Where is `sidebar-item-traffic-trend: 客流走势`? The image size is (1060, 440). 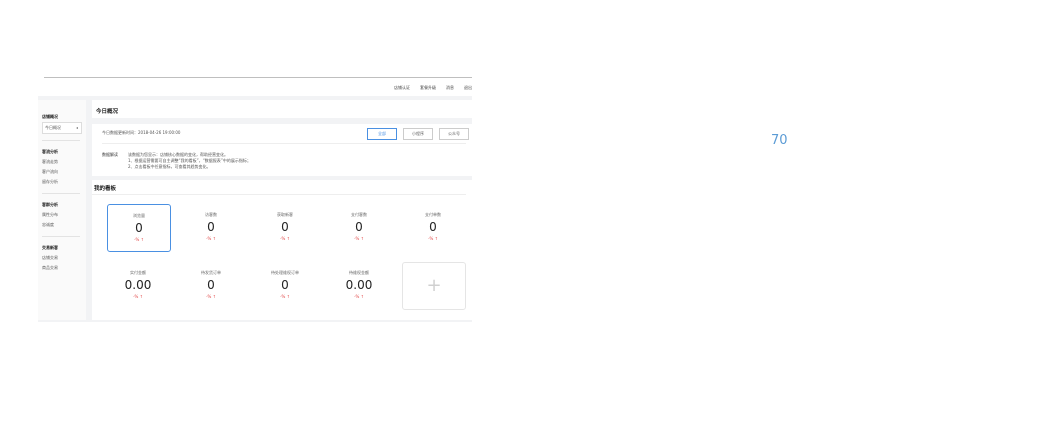 sidebar-item-traffic-trend: 客流走势 is located at coordinates (62, 162).